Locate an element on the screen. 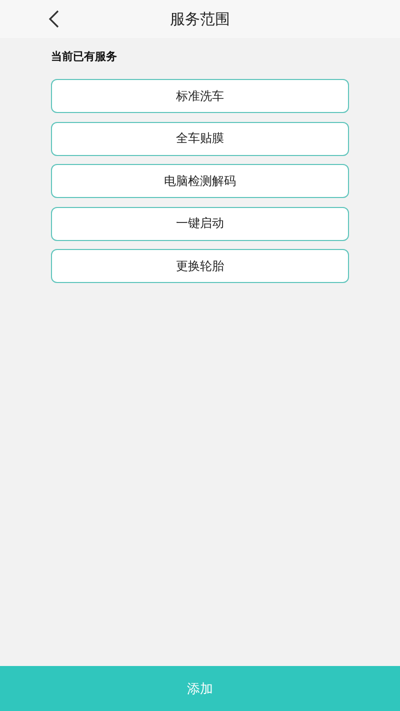 The height and width of the screenshot is (711, 400). service-button: 全车贴膜 is located at coordinates (200, 139).